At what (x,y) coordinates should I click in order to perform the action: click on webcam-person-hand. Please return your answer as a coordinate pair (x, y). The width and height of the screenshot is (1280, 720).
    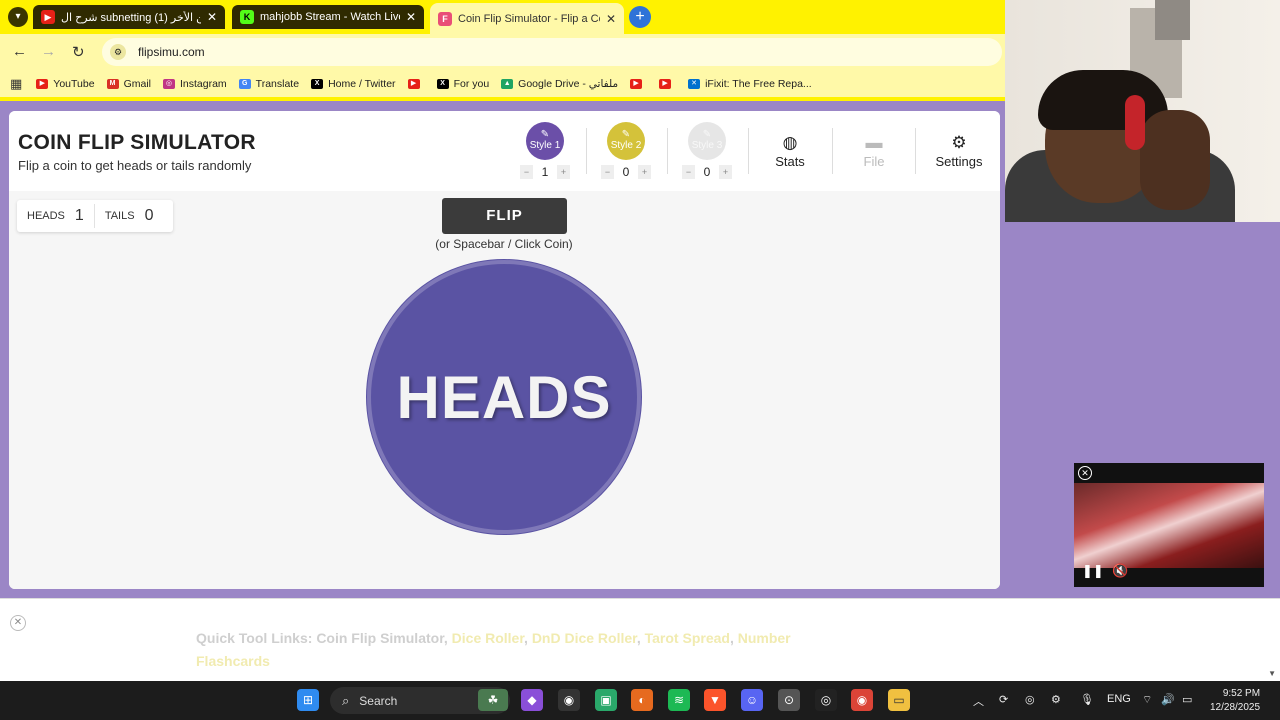
    Looking at the image, I should click on (1175, 160).